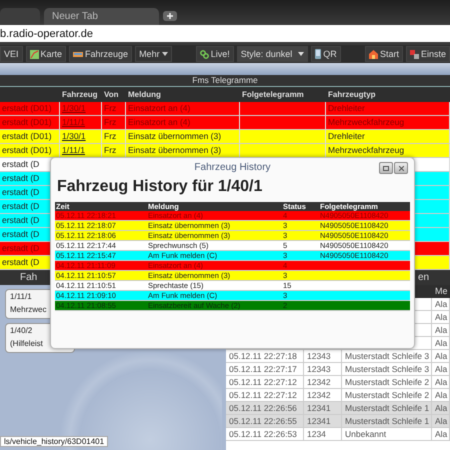 The image size is (450, 450). I want to click on toolbar-button: Fahrzeuge, so click(100, 54).